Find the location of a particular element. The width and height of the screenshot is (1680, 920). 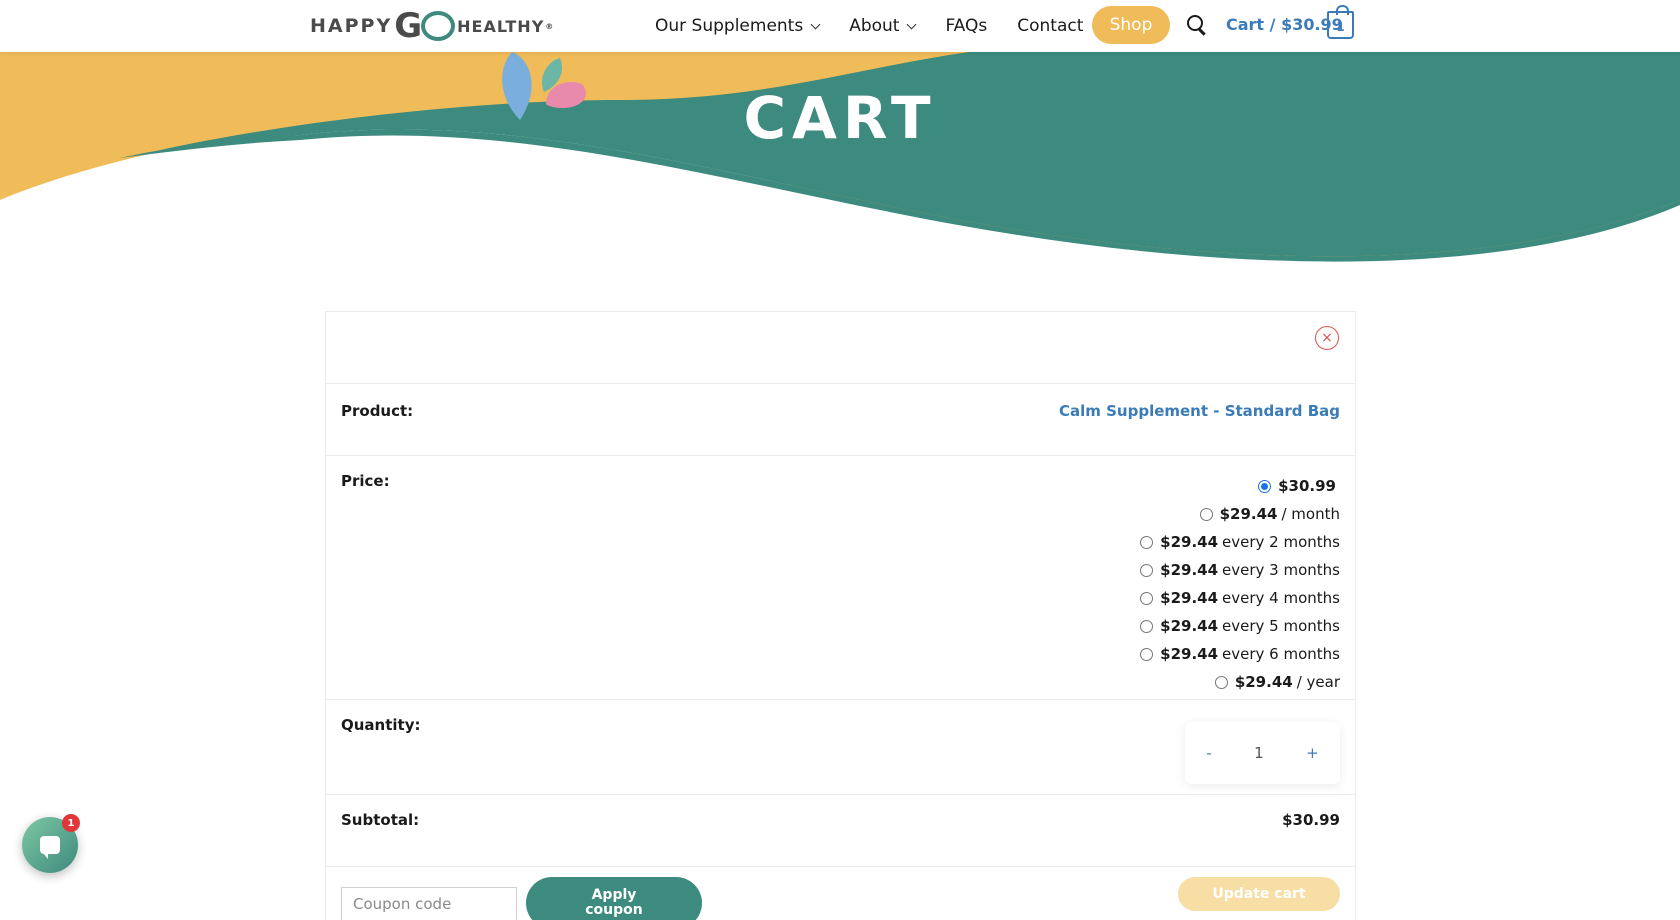

quantity-label: Quantity: is located at coordinates (381, 725).